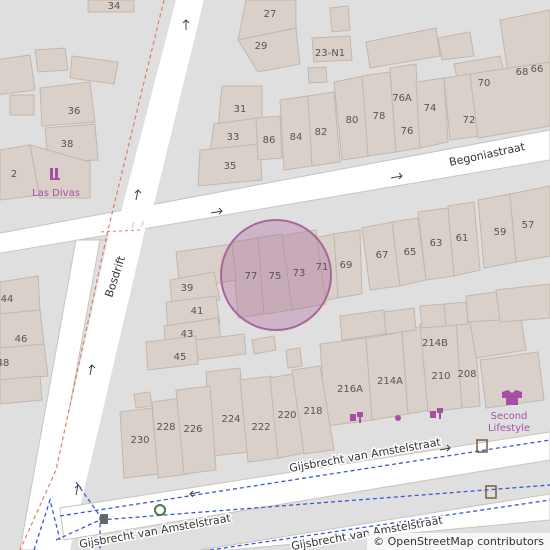  I want to click on poi-label: Las Divas, so click(56, 193).